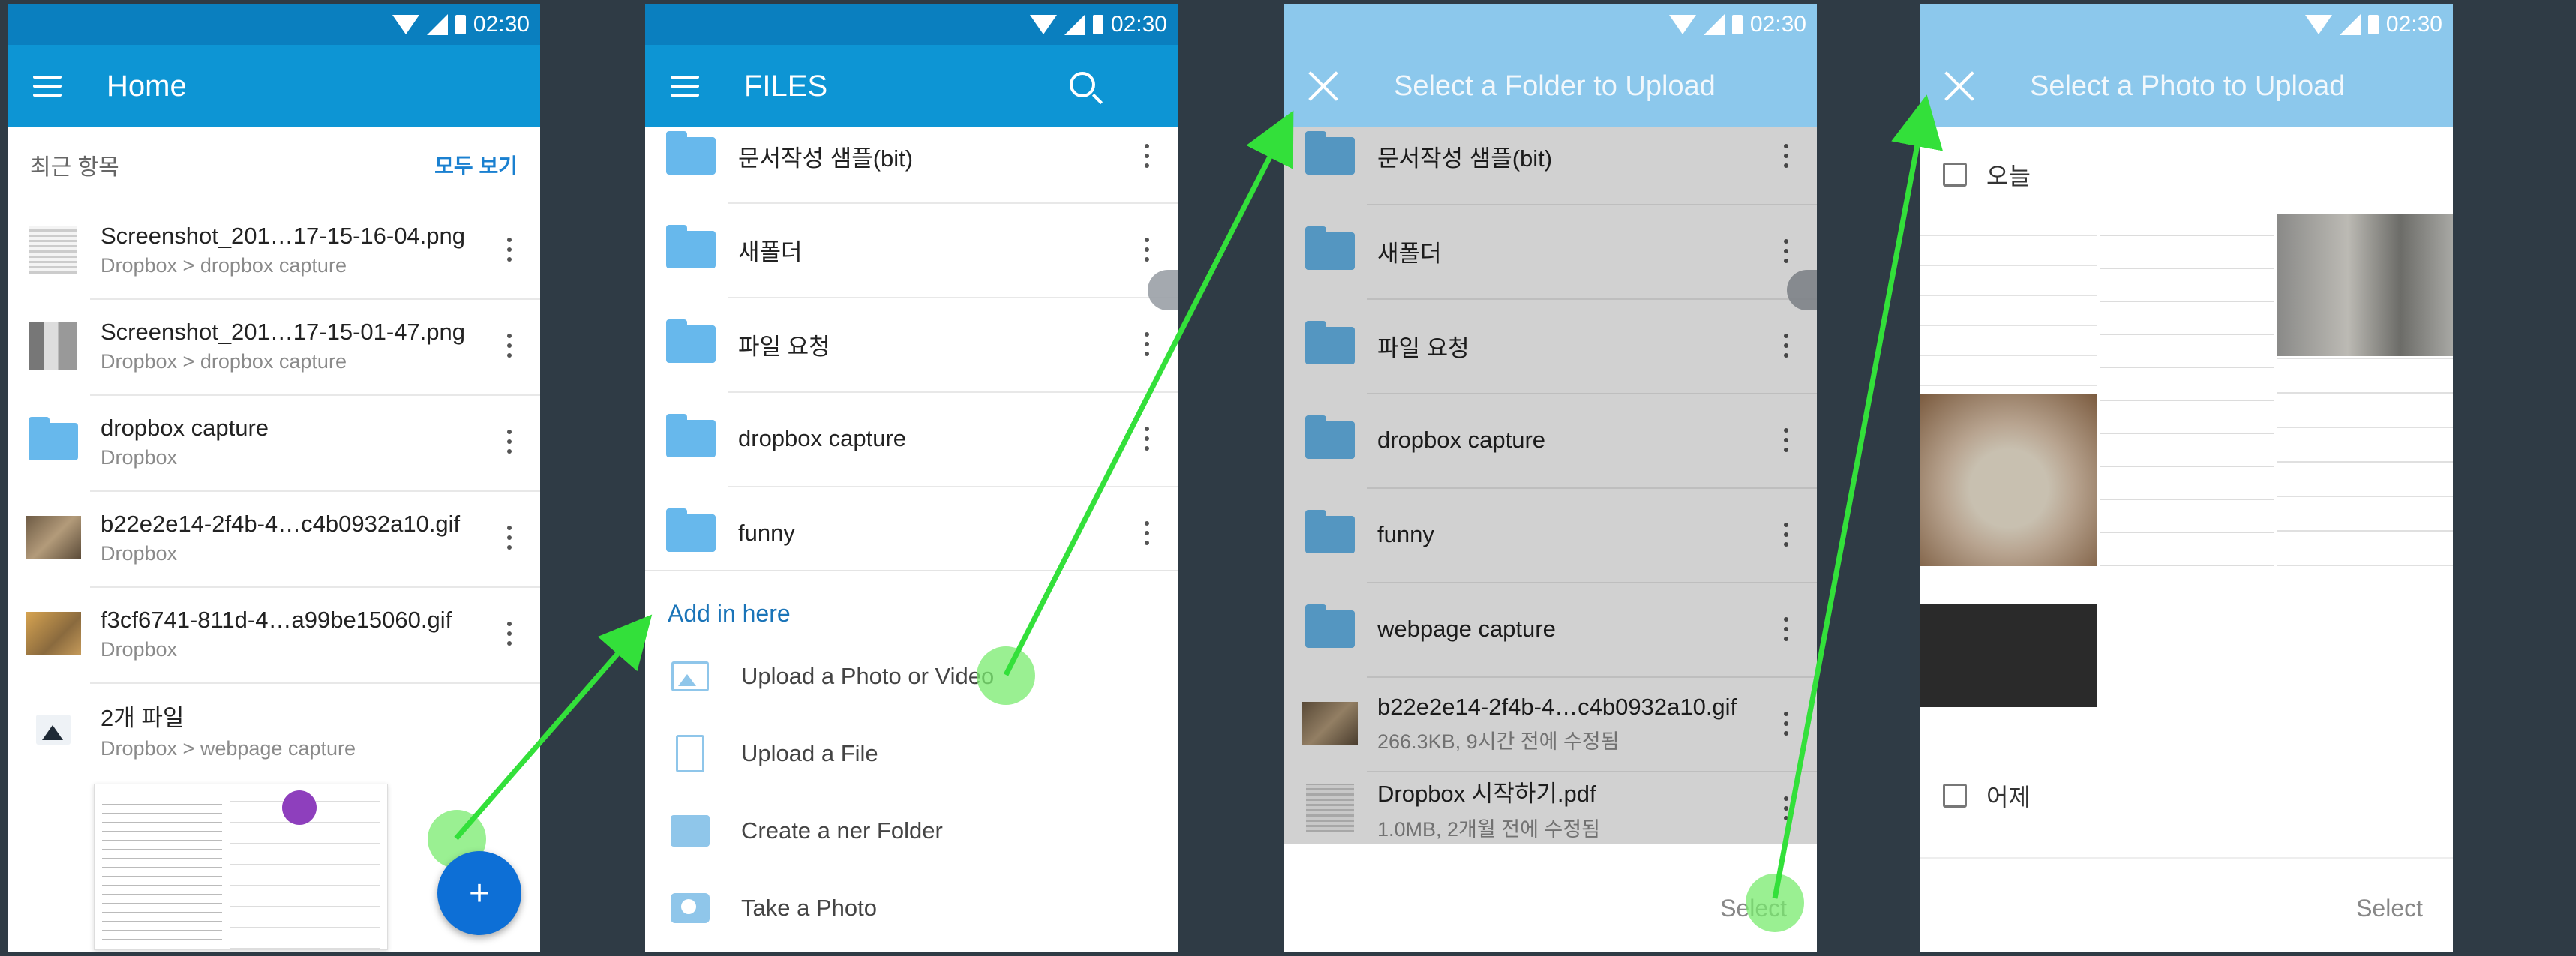  What do you see at coordinates (185, 427) in the screenshot?
I see `item-name: dropbox capture` at bounding box center [185, 427].